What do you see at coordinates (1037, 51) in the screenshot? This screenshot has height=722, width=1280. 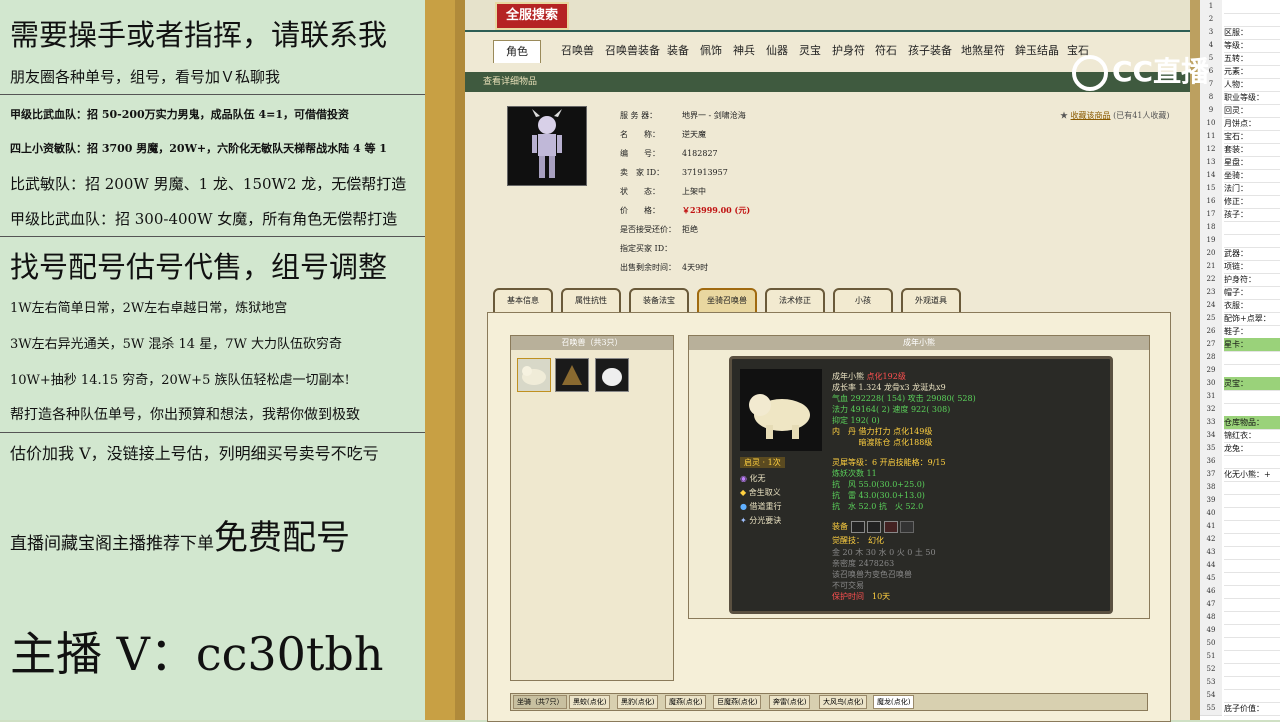 I see `tab-jade-crystal: 鉾玉结晶` at bounding box center [1037, 51].